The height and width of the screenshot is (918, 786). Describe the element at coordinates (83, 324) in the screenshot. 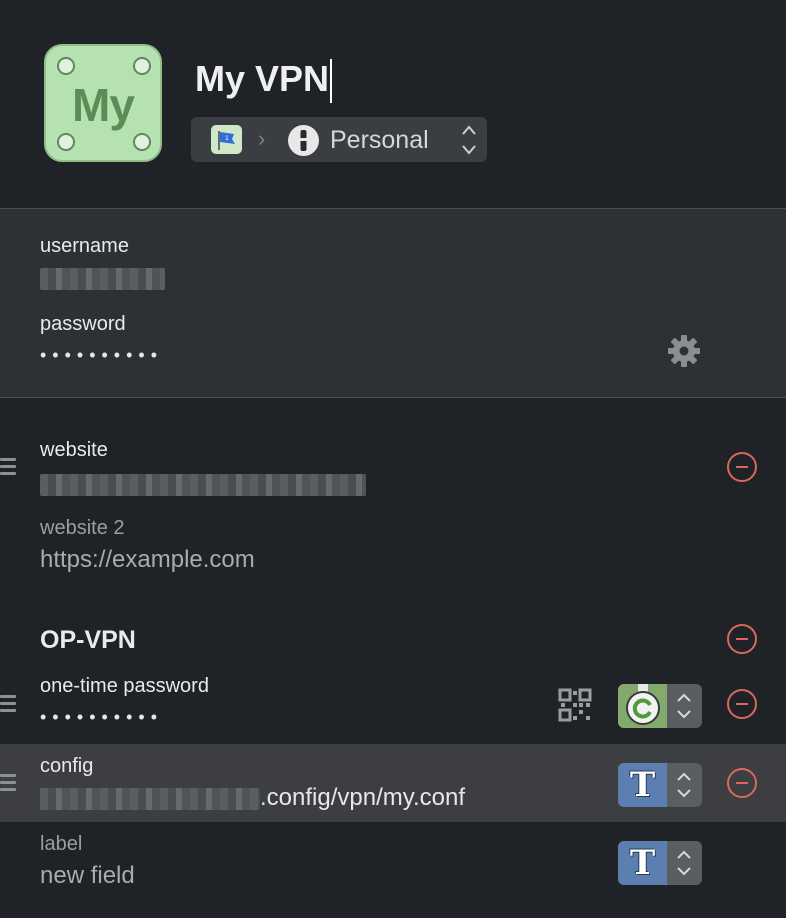

I see `password-label: password` at that location.